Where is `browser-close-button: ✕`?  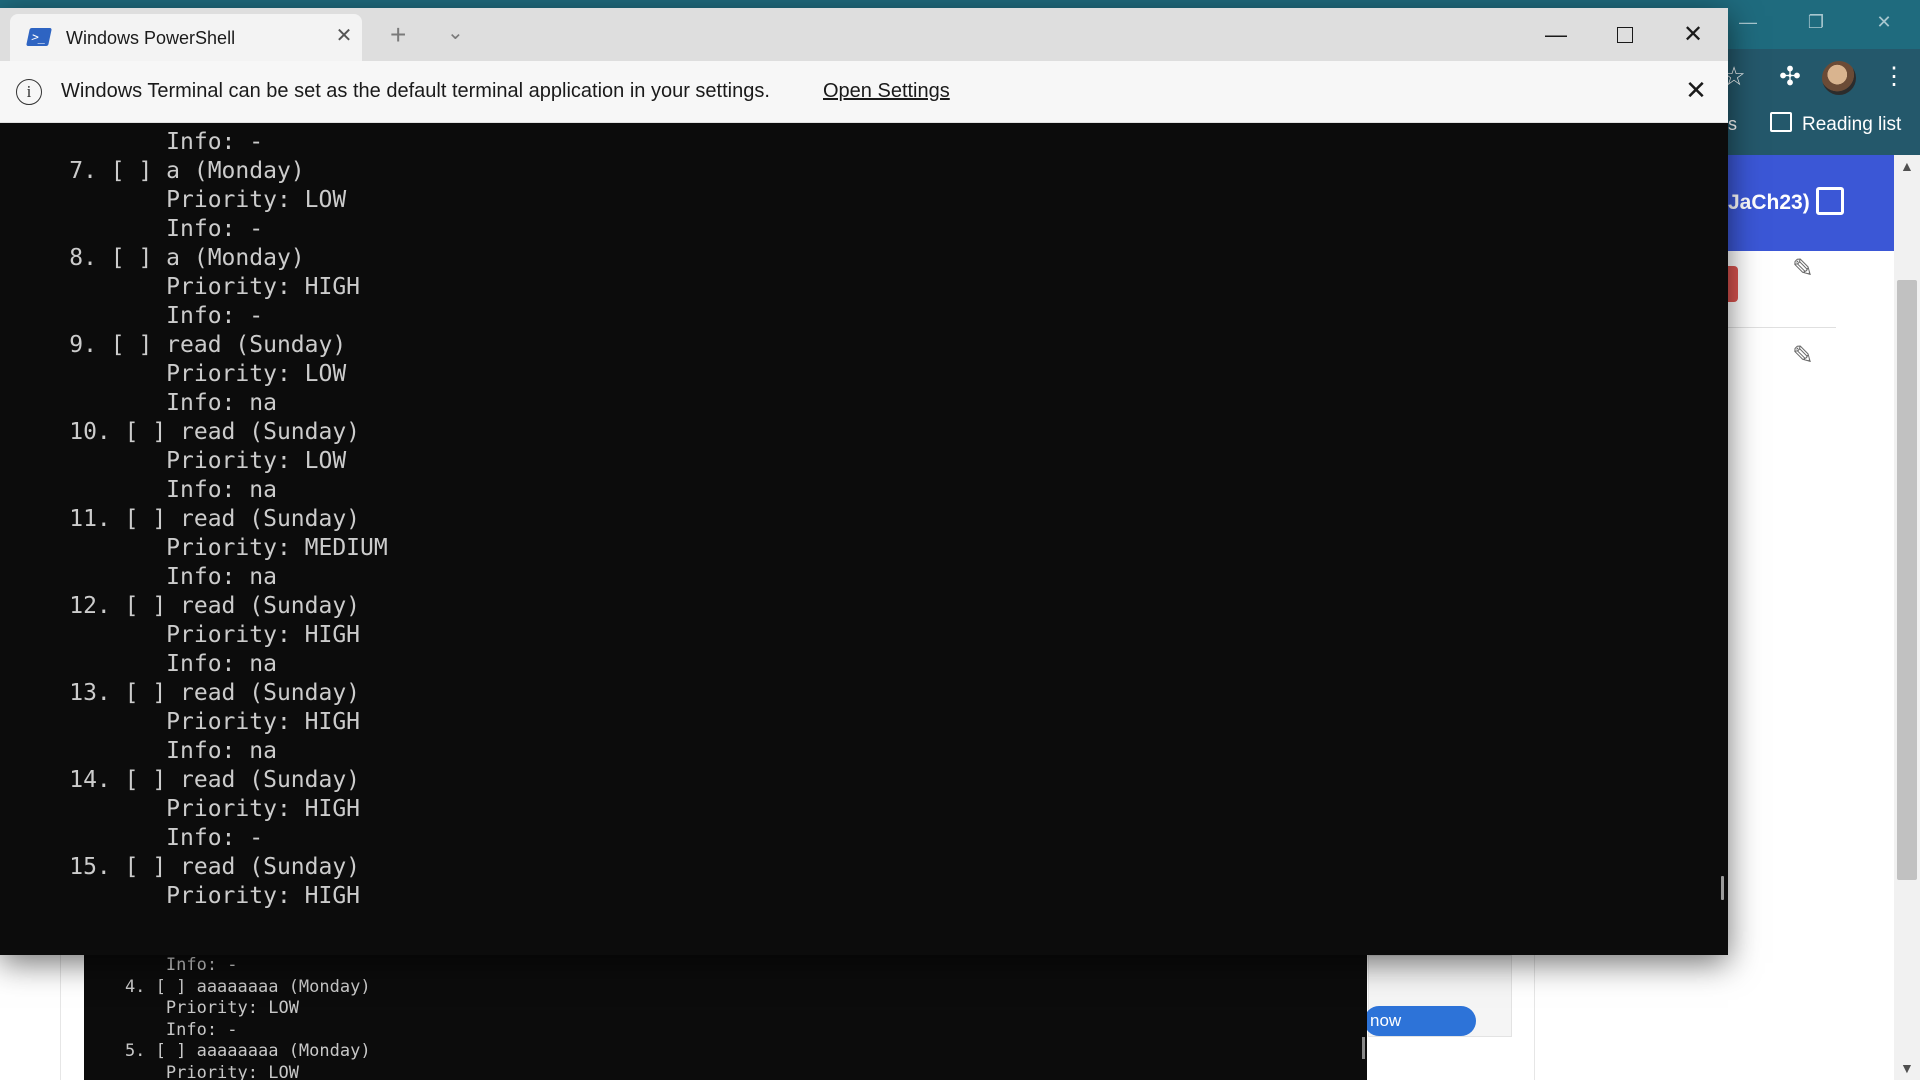 browser-close-button: ✕ is located at coordinates (1884, 22).